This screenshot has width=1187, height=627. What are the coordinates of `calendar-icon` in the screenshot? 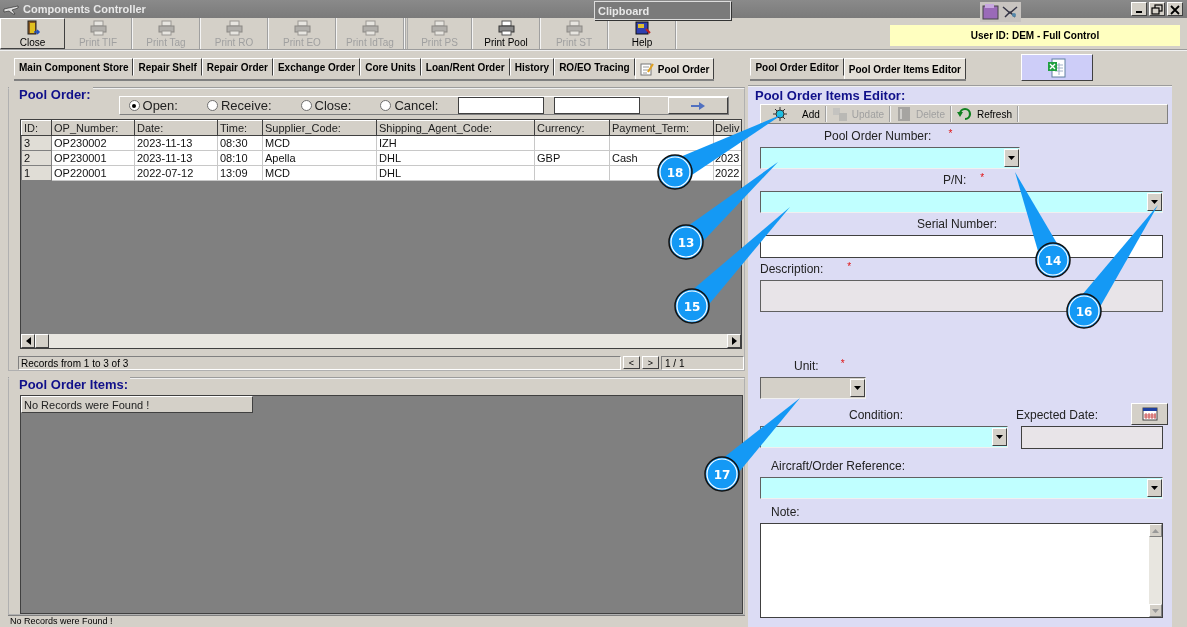 It's located at (1149, 414).